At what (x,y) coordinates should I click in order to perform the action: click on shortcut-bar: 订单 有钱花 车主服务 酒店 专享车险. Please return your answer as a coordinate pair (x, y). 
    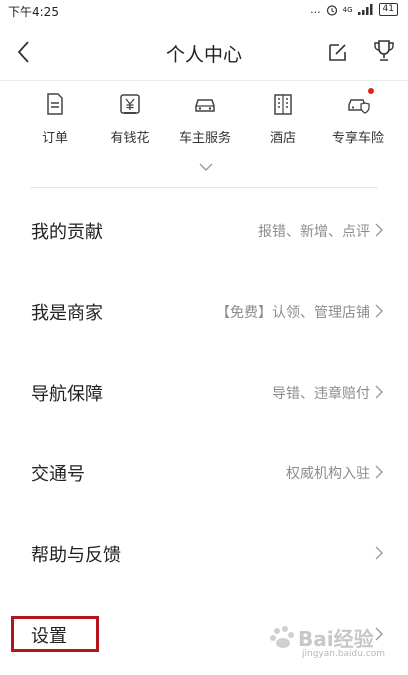
    Looking at the image, I should click on (204, 123).